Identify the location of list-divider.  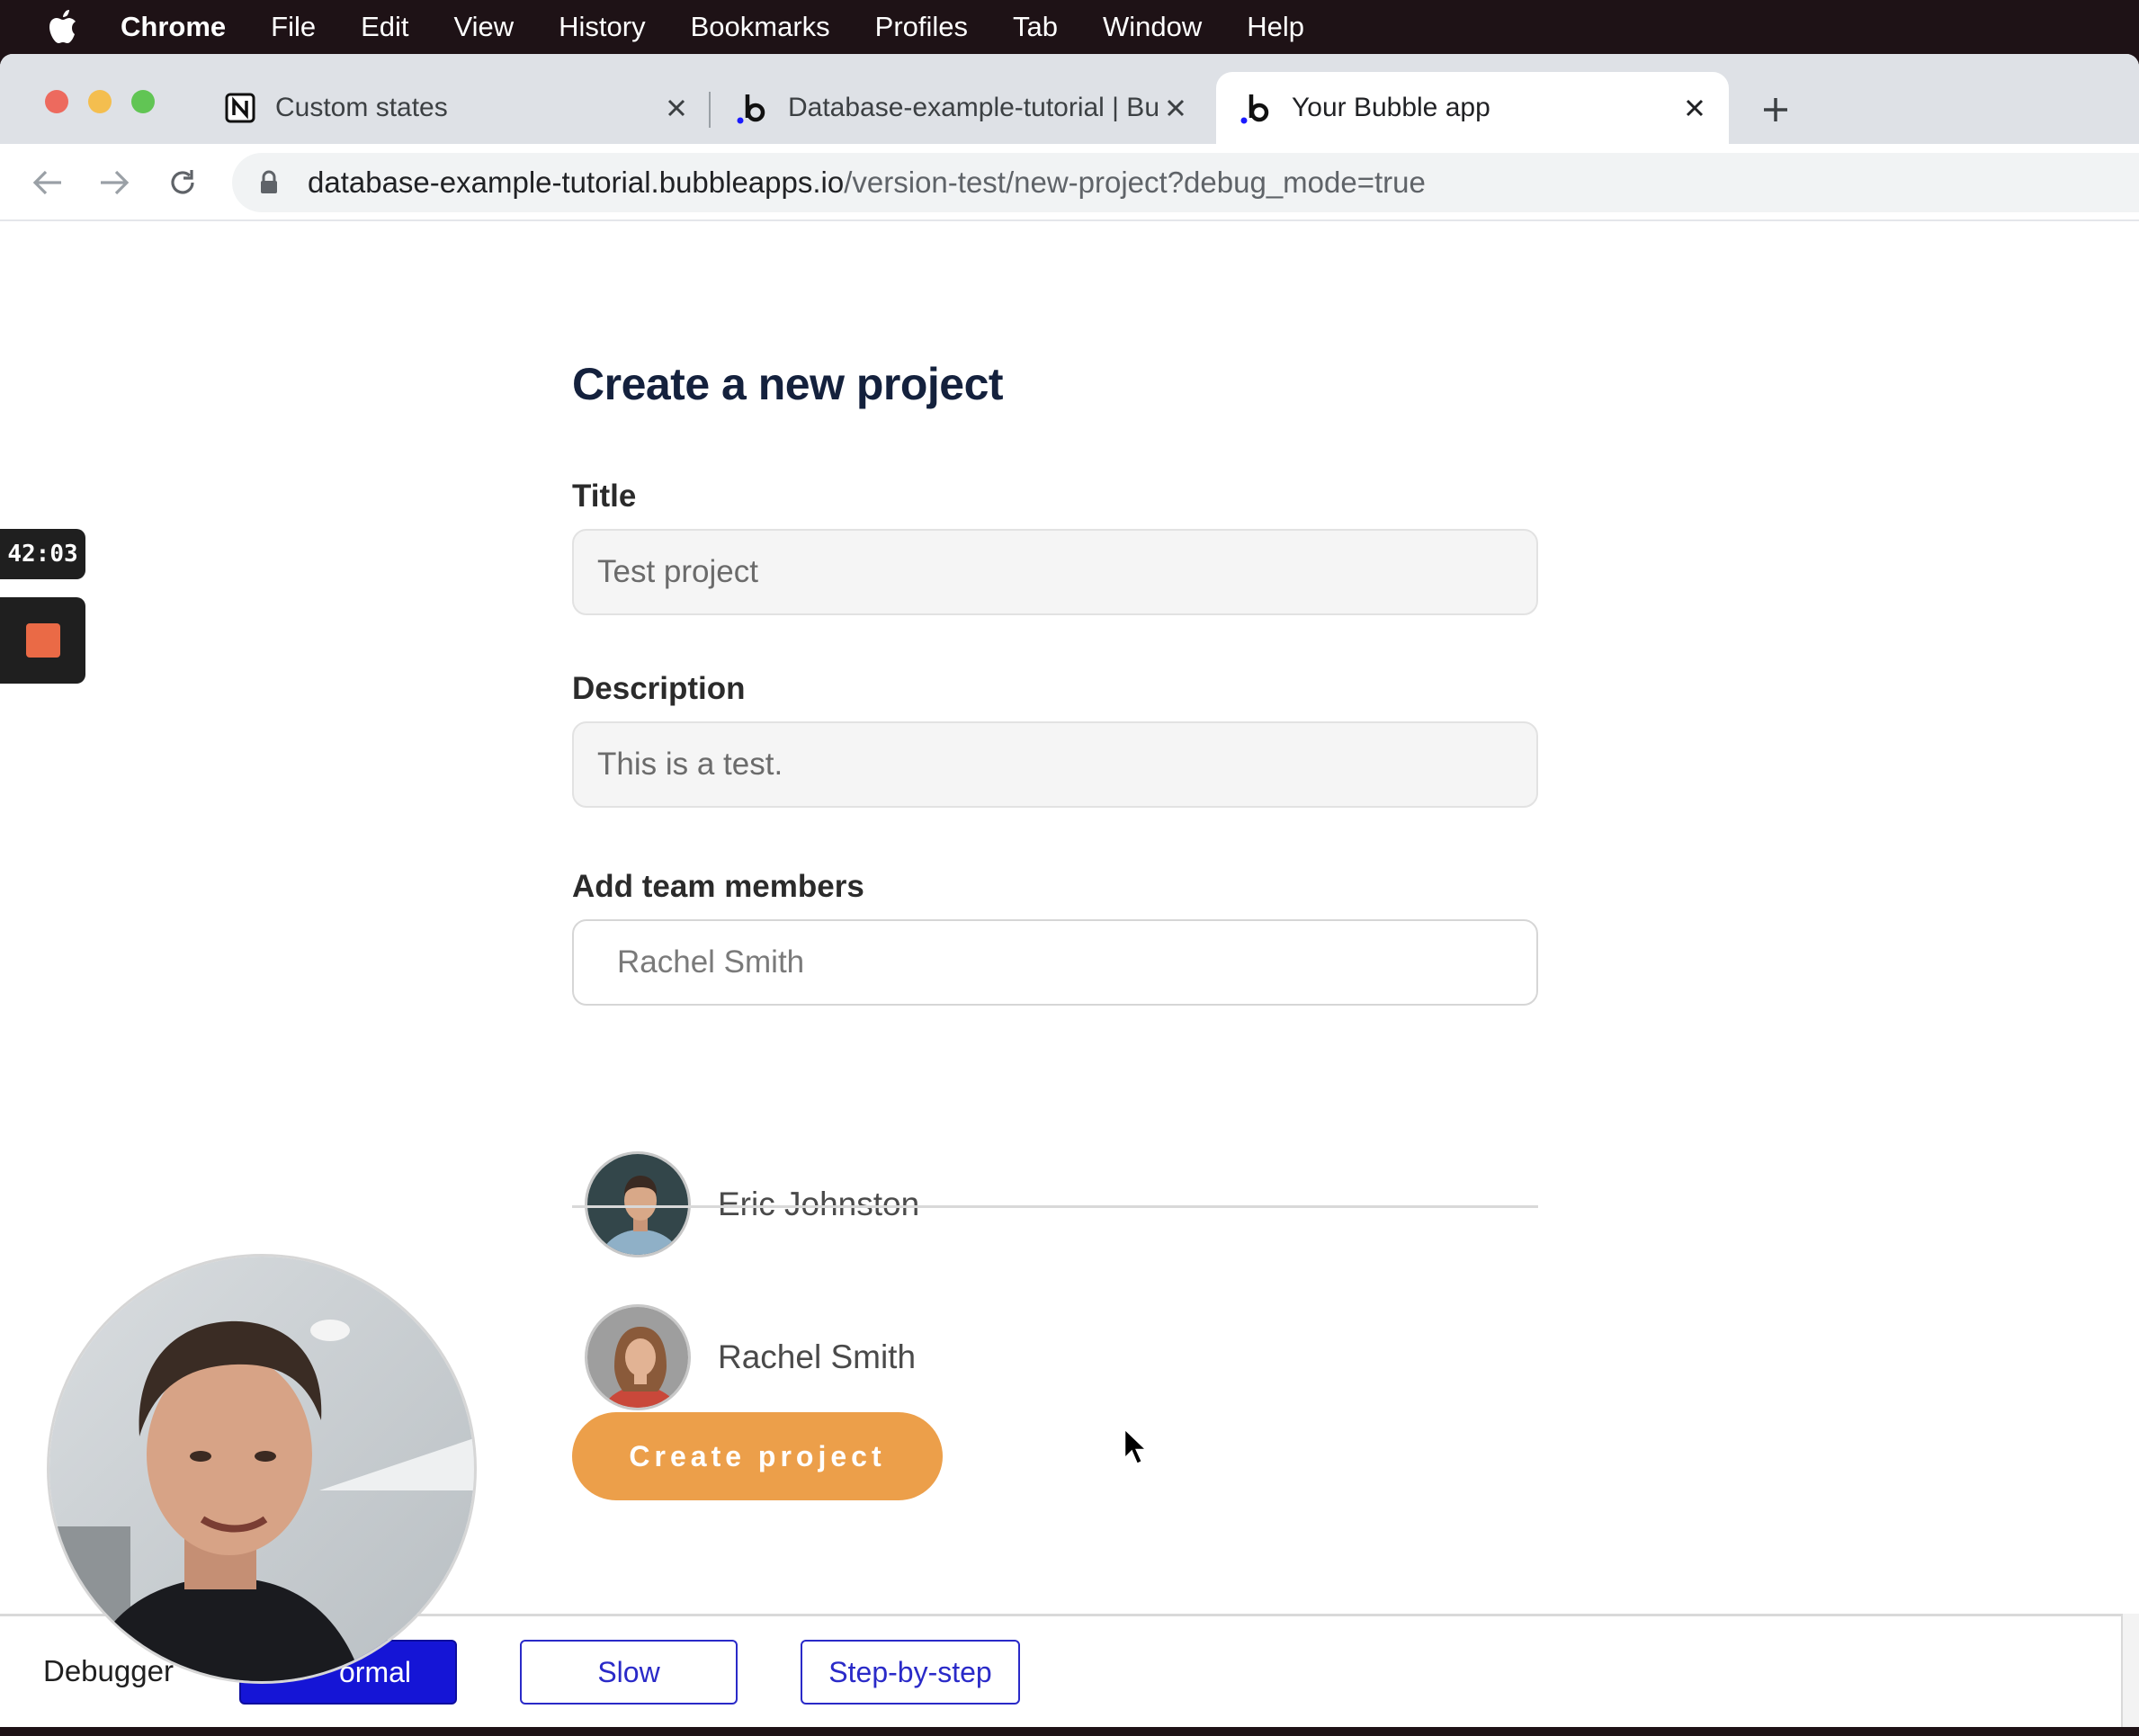
(1055, 1206).